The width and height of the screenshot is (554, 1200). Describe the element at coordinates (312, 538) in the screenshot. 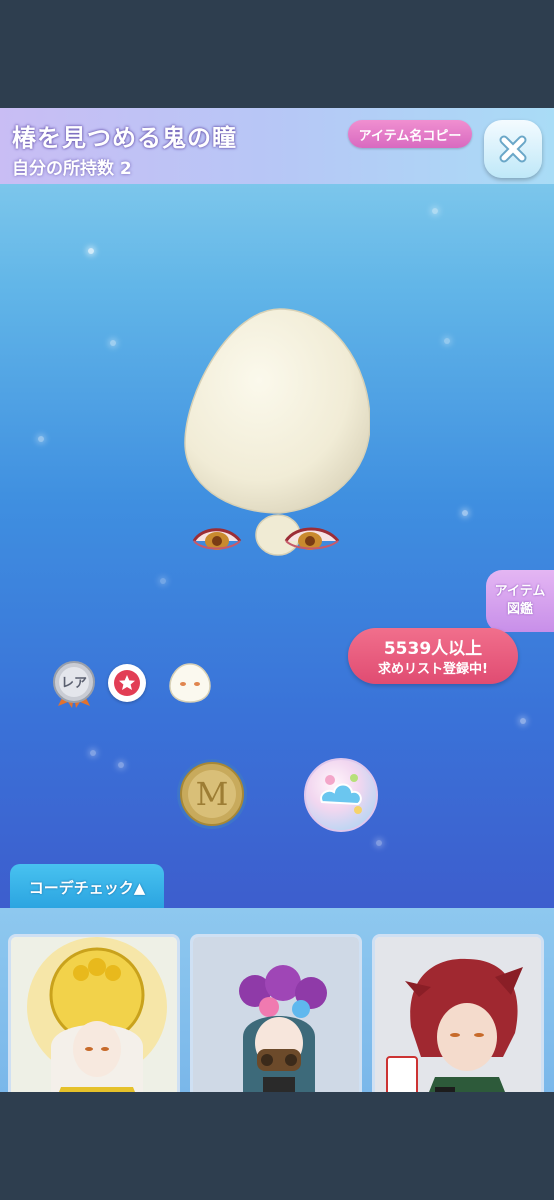

I see `right-eye` at that location.